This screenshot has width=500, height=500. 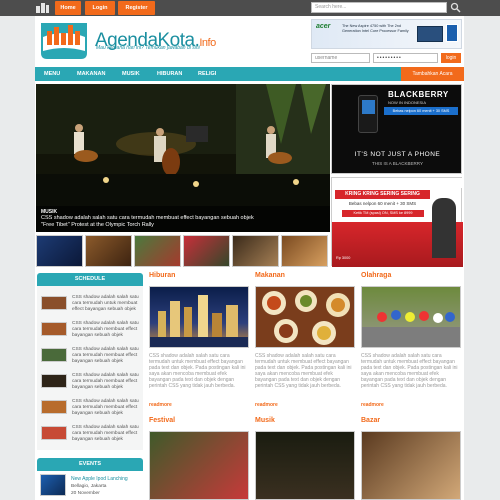 I want to click on main-nav: MENU MAKANAN MUSIK HIBURAN RELIGI, so click(x=249, y=74).